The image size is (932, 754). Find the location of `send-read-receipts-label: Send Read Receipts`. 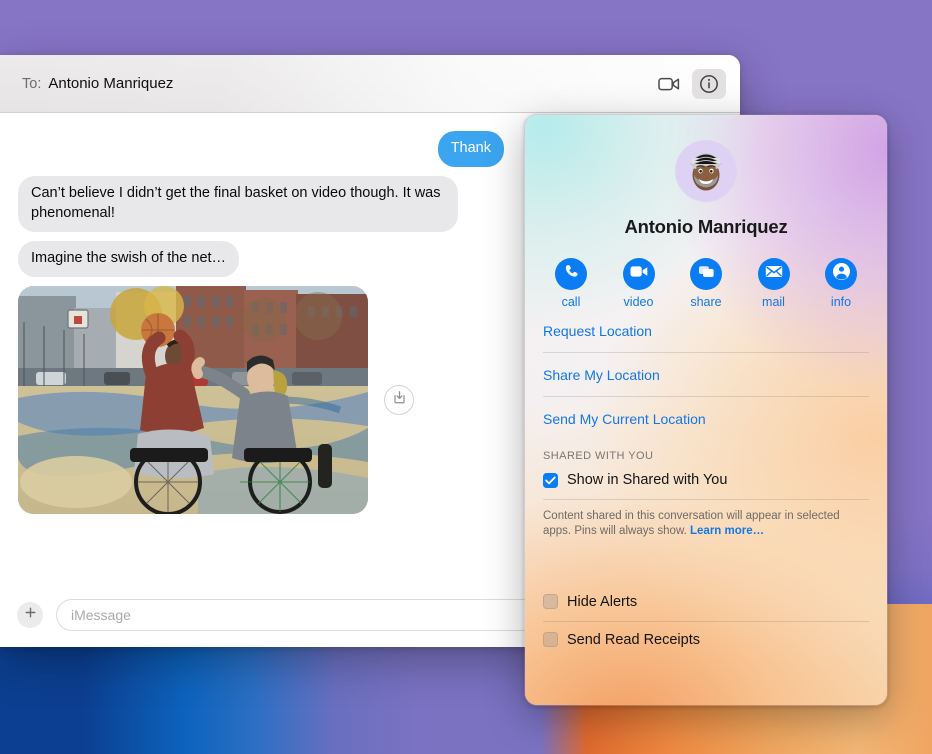

send-read-receipts-label: Send Read Receipts is located at coordinates (633, 639).